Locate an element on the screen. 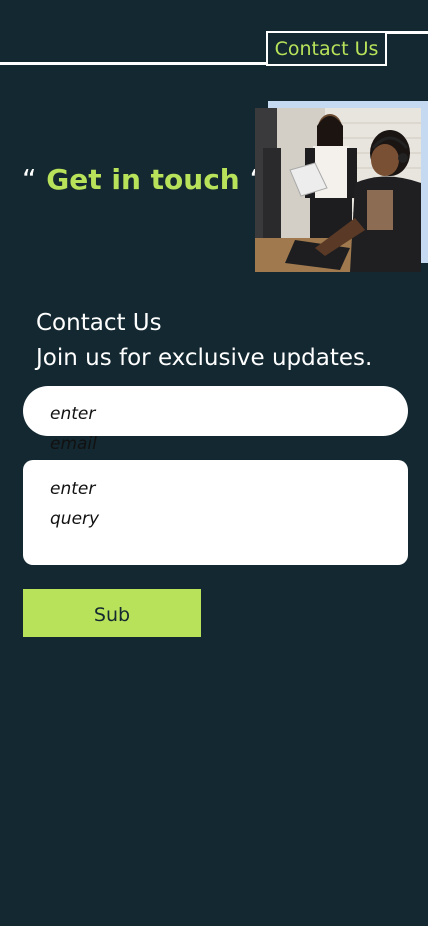  hero-heading: “ Get in touch “ is located at coordinates (143, 179).